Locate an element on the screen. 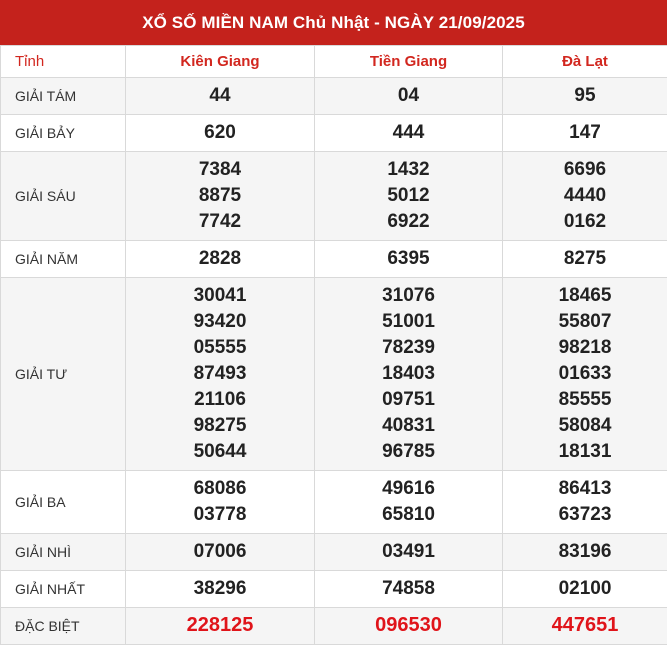  prize-label: GIẢI BẢY is located at coordinates (63, 133).